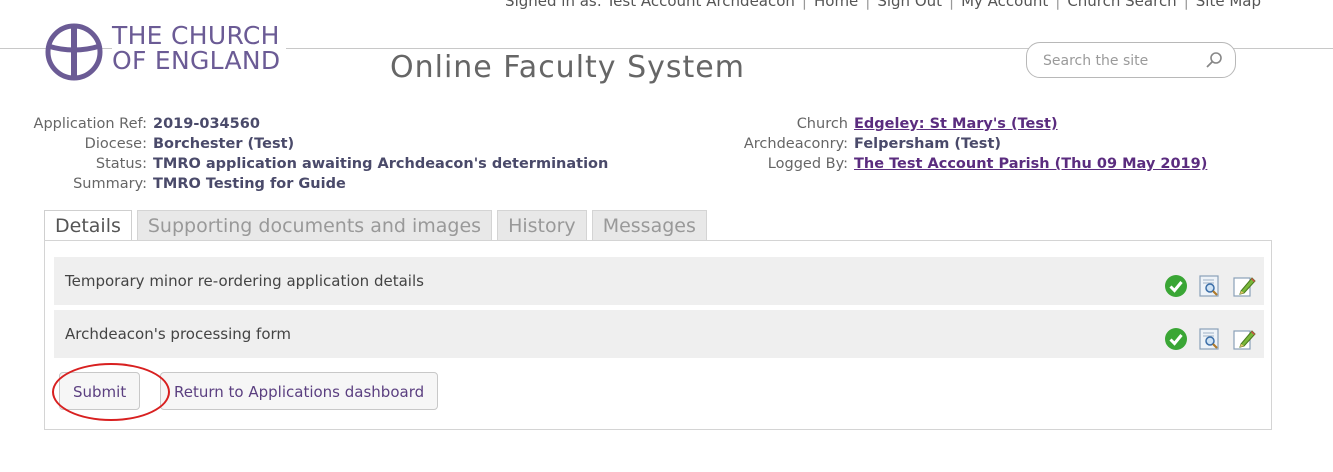  I want to click on item-label: Archdeacon's processing form, so click(178, 334).